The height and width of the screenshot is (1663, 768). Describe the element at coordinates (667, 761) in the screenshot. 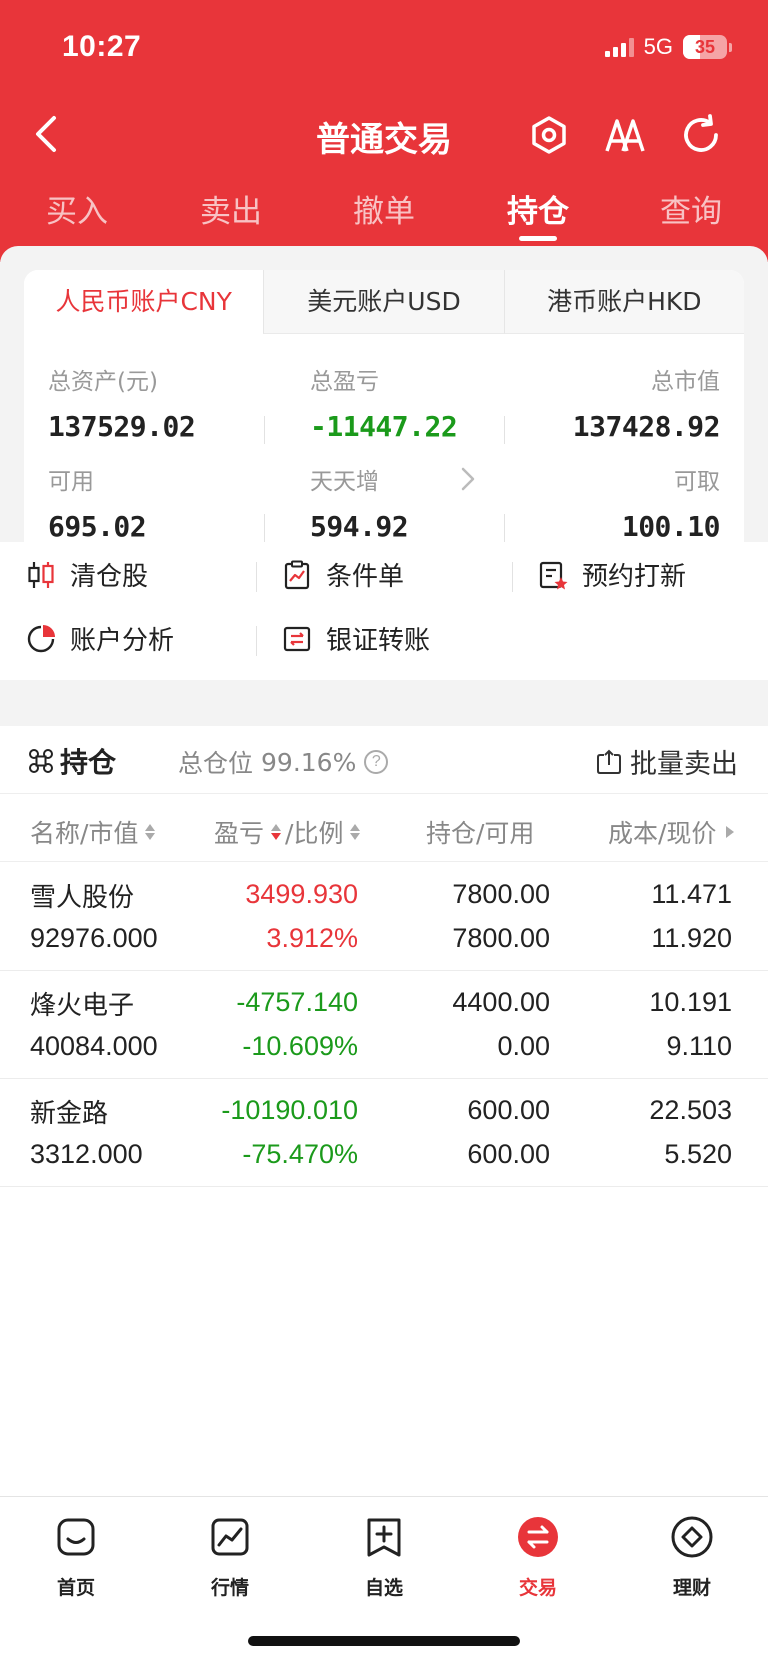

I see `batch-sell-button: 批量卖出` at that location.